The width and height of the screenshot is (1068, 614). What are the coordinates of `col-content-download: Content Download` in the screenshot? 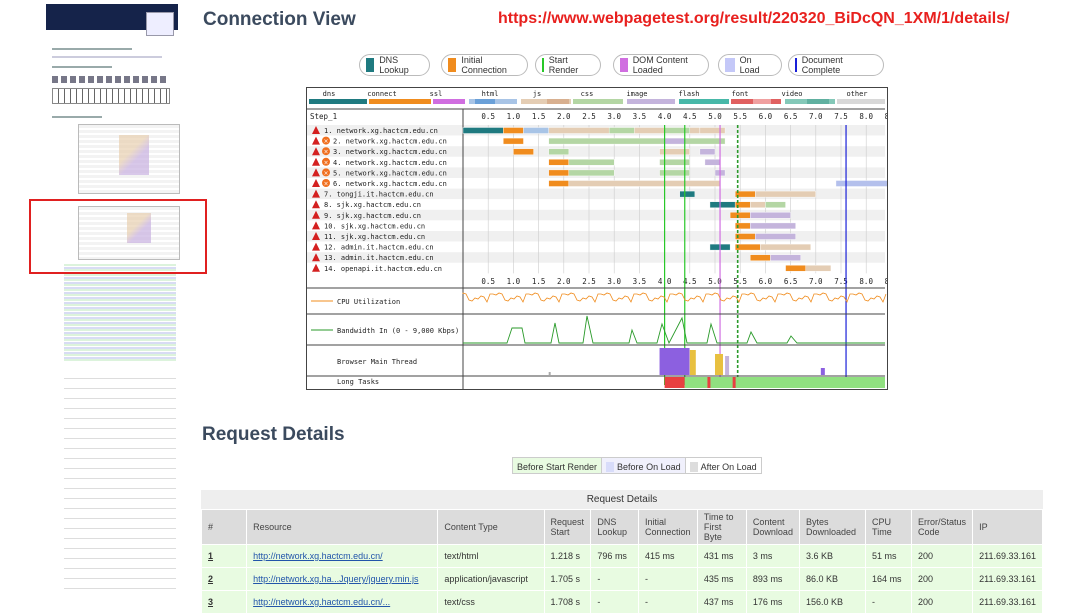 It's located at (772, 527).